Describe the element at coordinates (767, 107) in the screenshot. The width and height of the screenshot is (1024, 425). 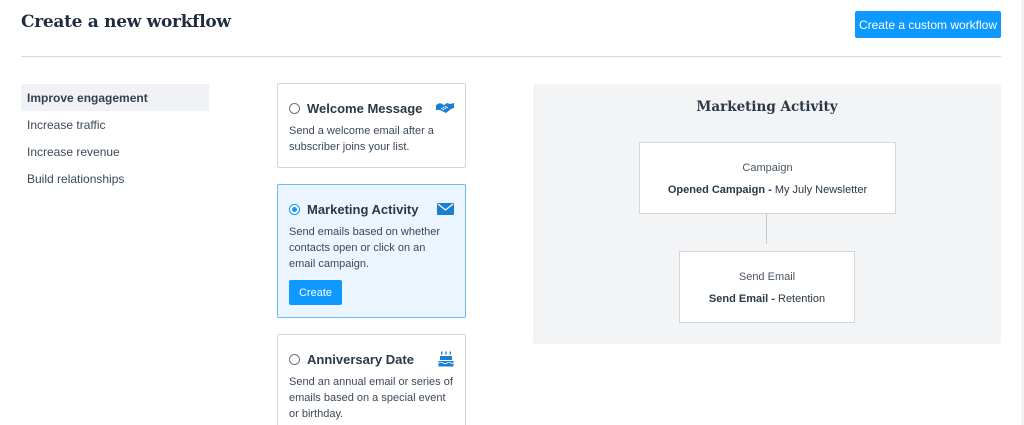
I see `preview-title: Marketing Activity` at that location.